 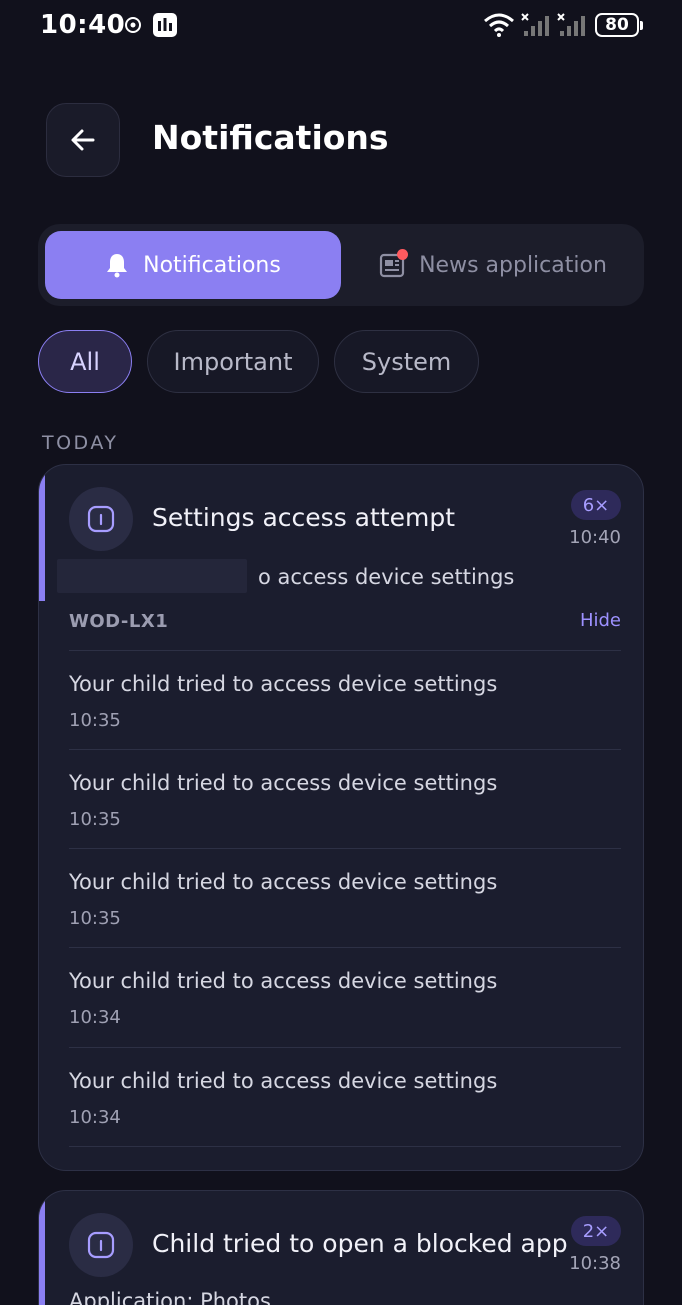 I want to click on tab-news-application: News application, so click(x=493, y=265).